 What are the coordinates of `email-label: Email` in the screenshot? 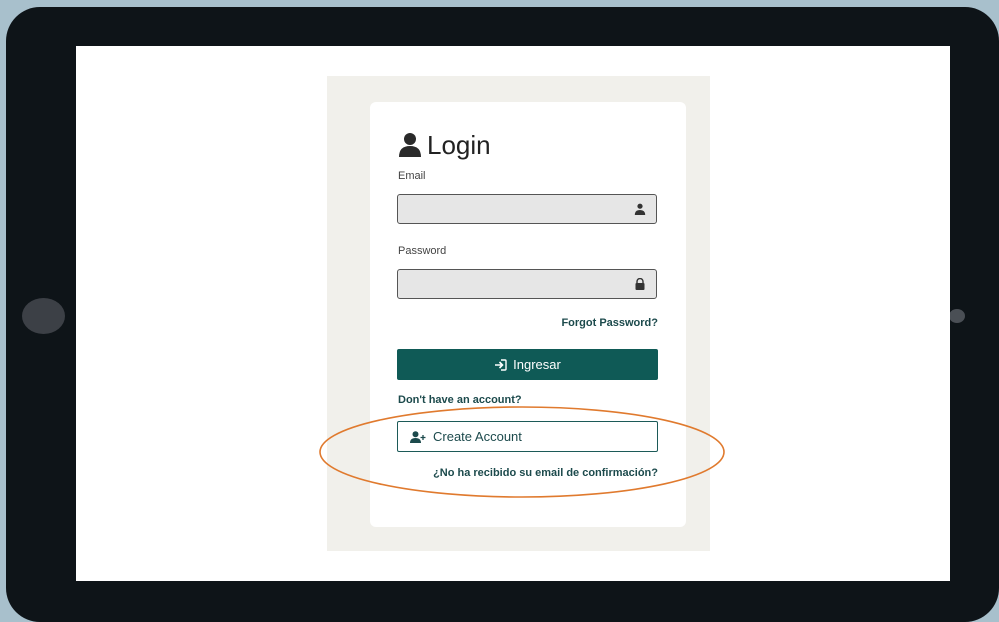 It's located at (412, 176).